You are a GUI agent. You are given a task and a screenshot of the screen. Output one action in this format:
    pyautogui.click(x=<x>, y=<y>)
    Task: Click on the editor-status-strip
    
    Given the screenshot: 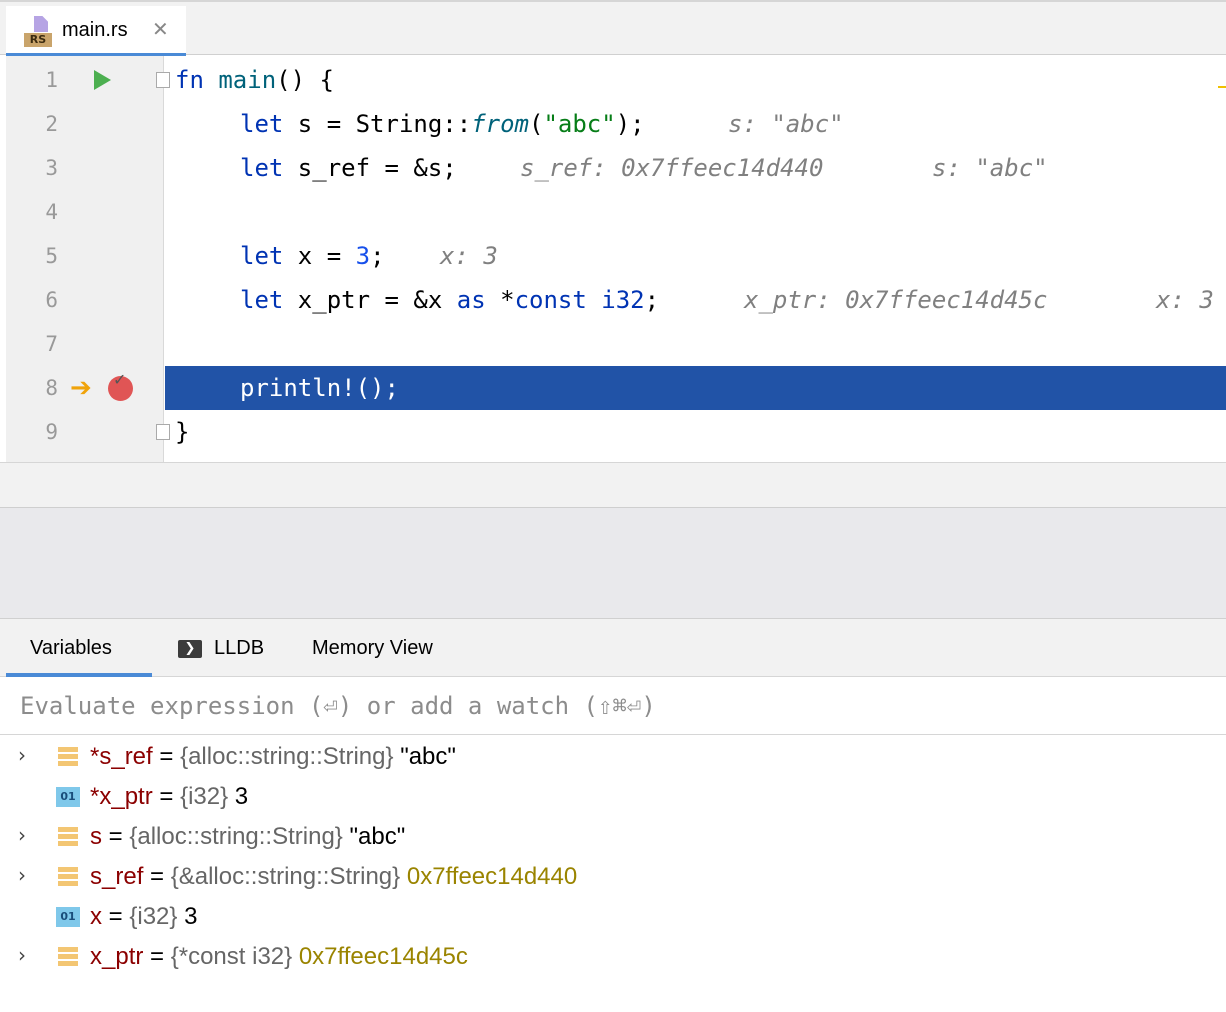 What is the action you would take?
    pyautogui.click(x=613, y=485)
    